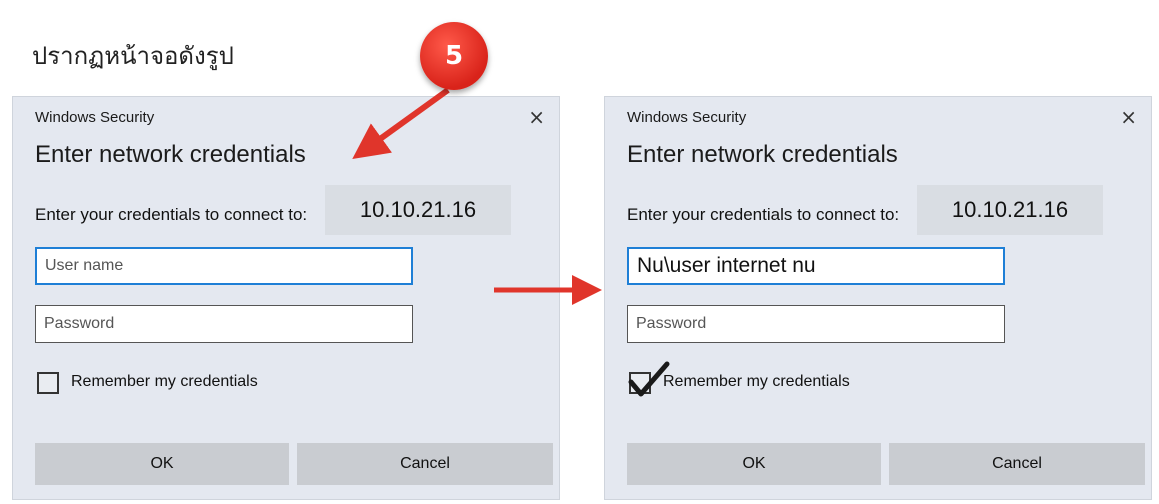 The image size is (1159, 504). What do you see at coordinates (401, 123) in the screenshot?
I see `arrow-icon` at bounding box center [401, 123].